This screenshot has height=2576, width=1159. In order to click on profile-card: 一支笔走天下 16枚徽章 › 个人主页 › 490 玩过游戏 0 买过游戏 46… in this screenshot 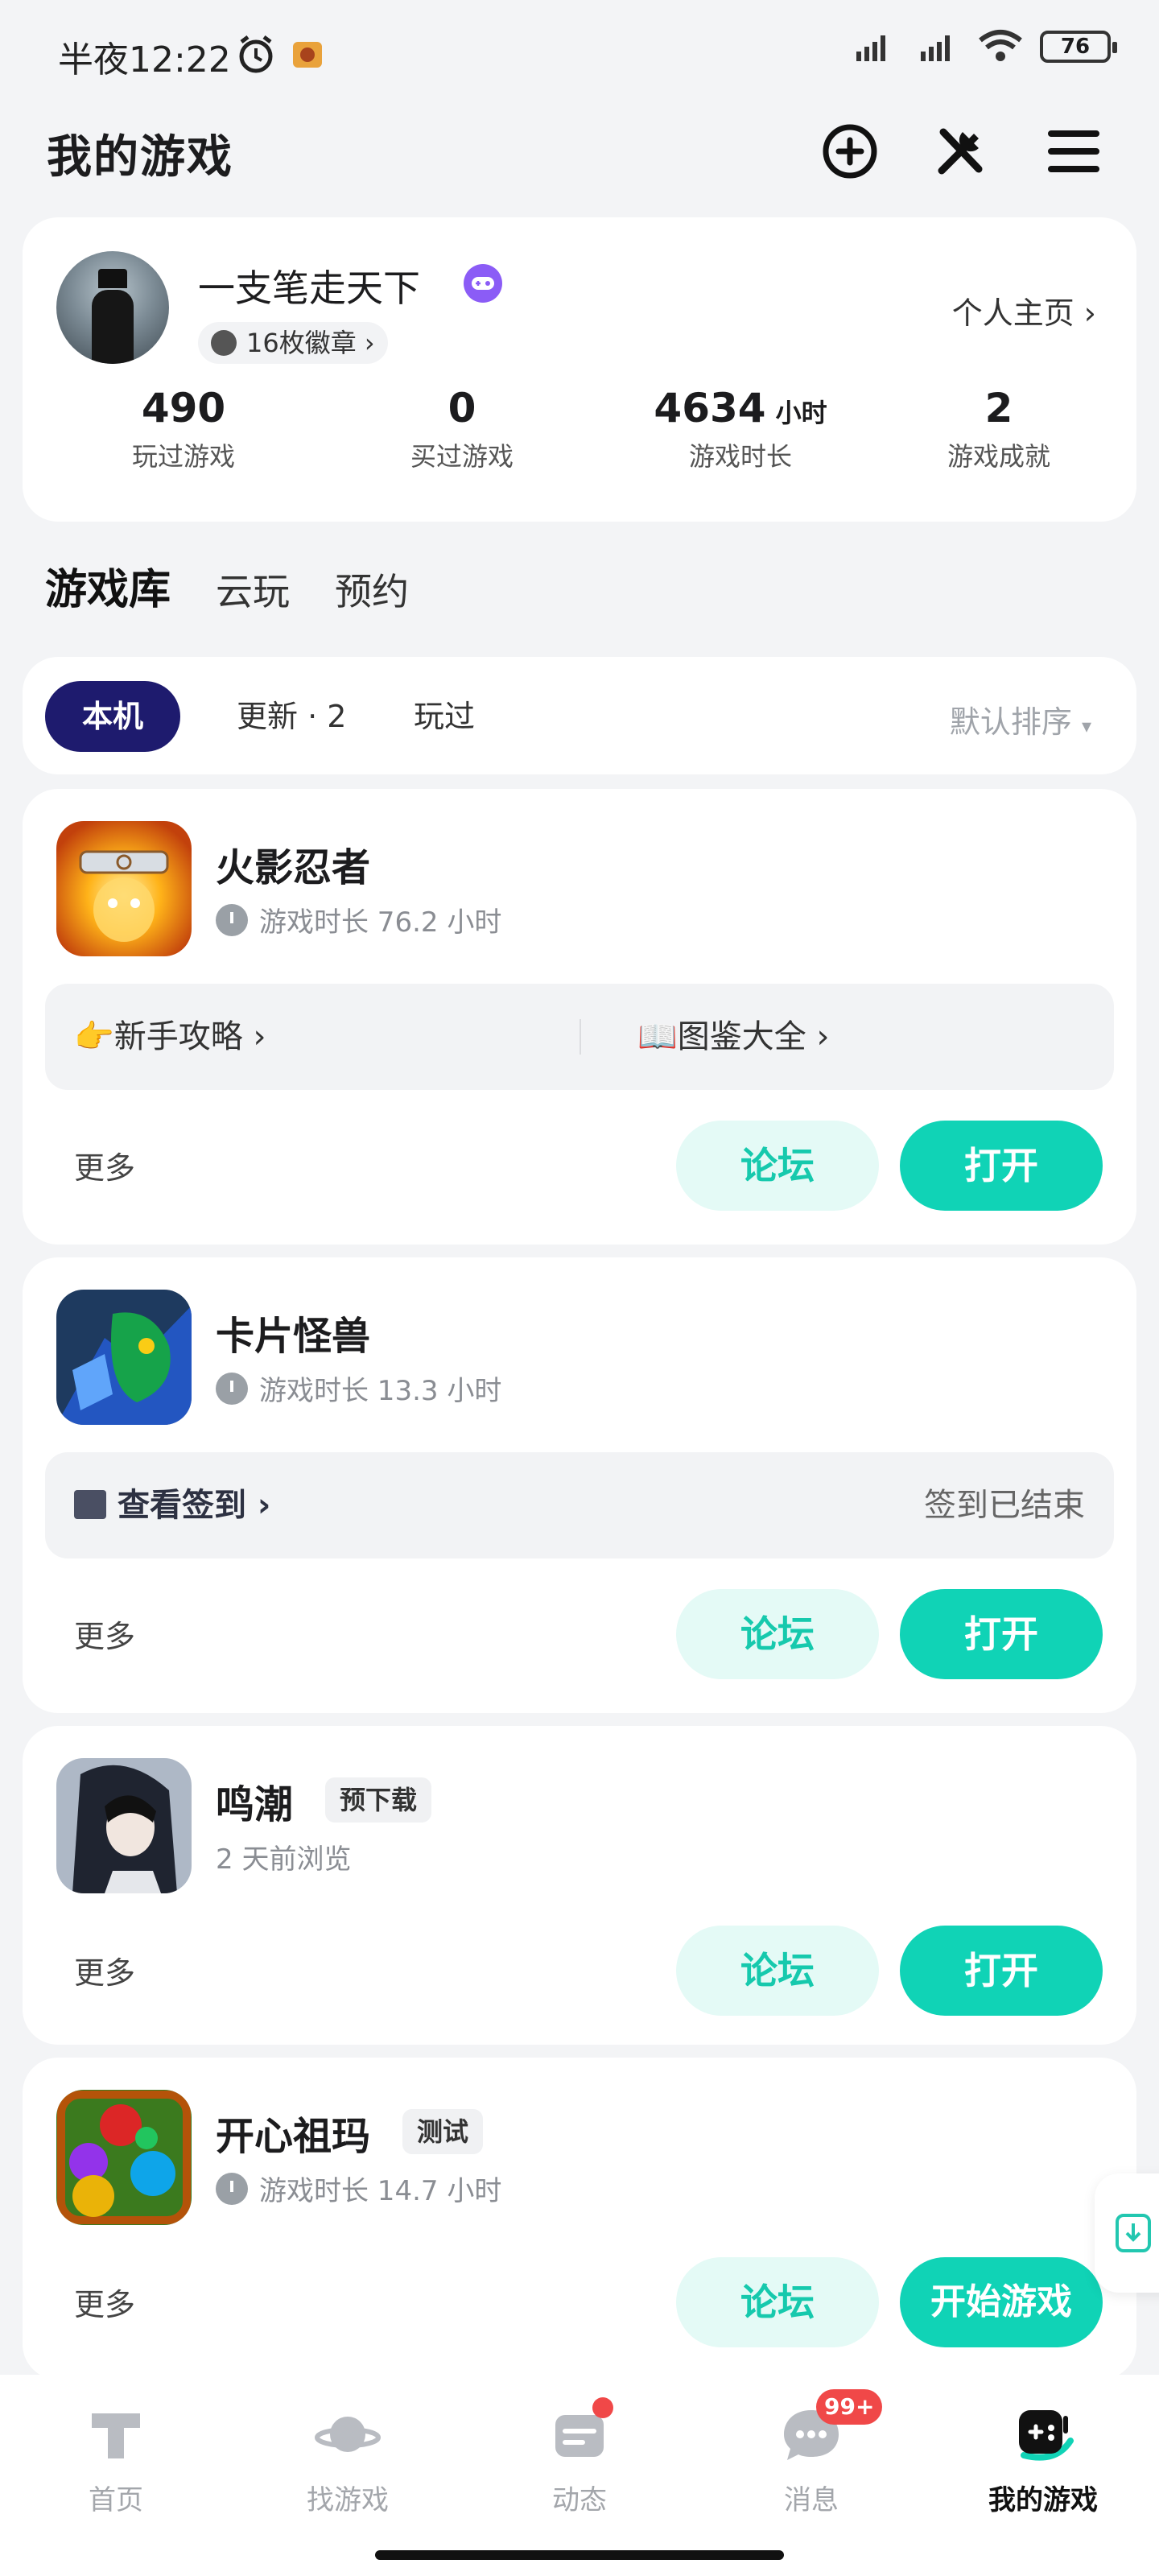, I will do `click(579, 369)`.